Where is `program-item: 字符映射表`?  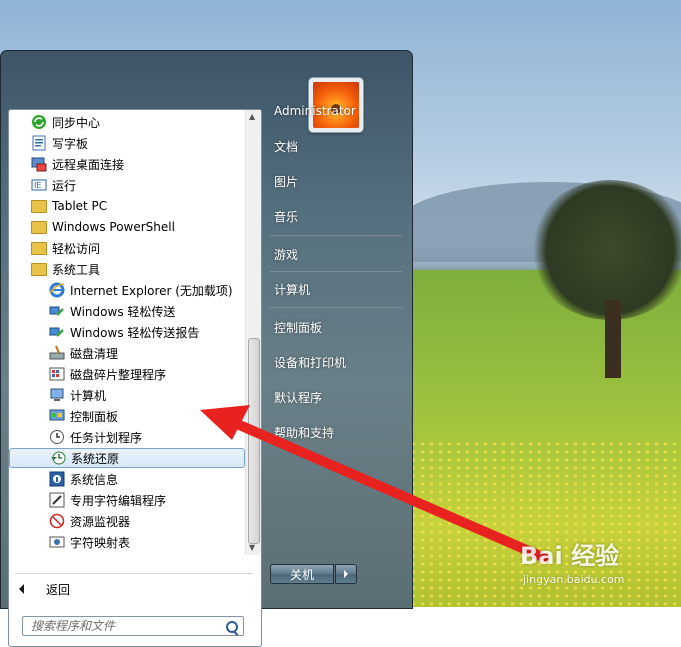
program-item: 字符映射表 is located at coordinates (89, 542).